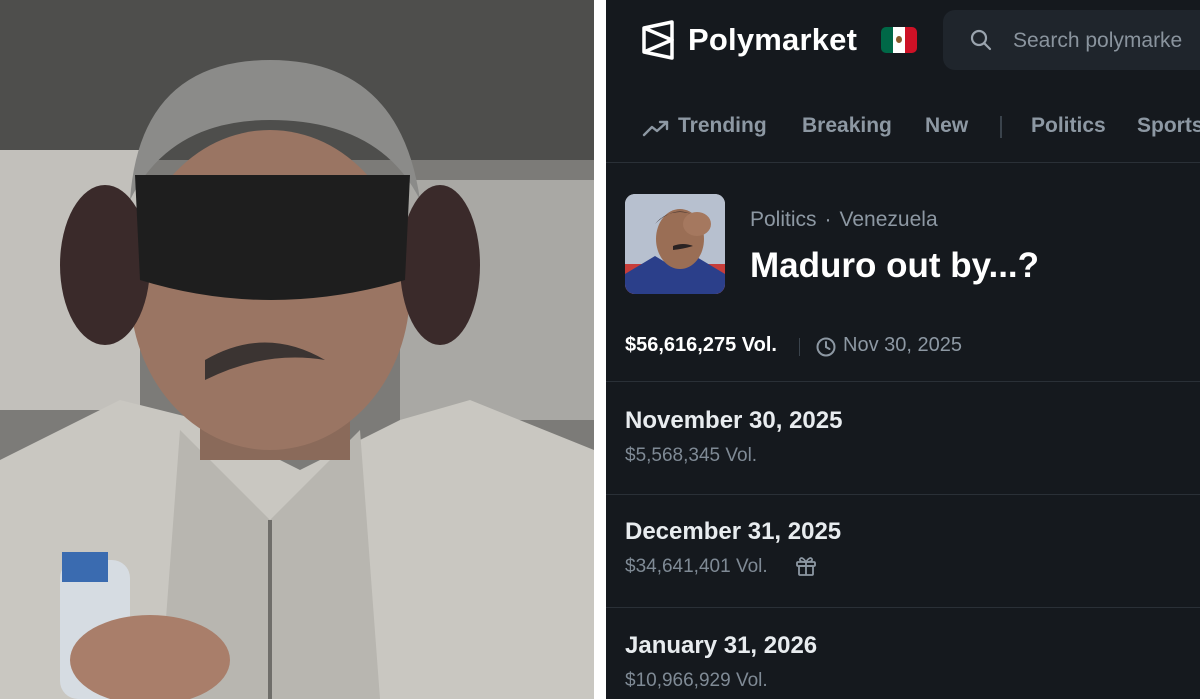 The width and height of the screenshot is (1200, 699). I want to click on polymarket-logo-icon, so click(658, 40).